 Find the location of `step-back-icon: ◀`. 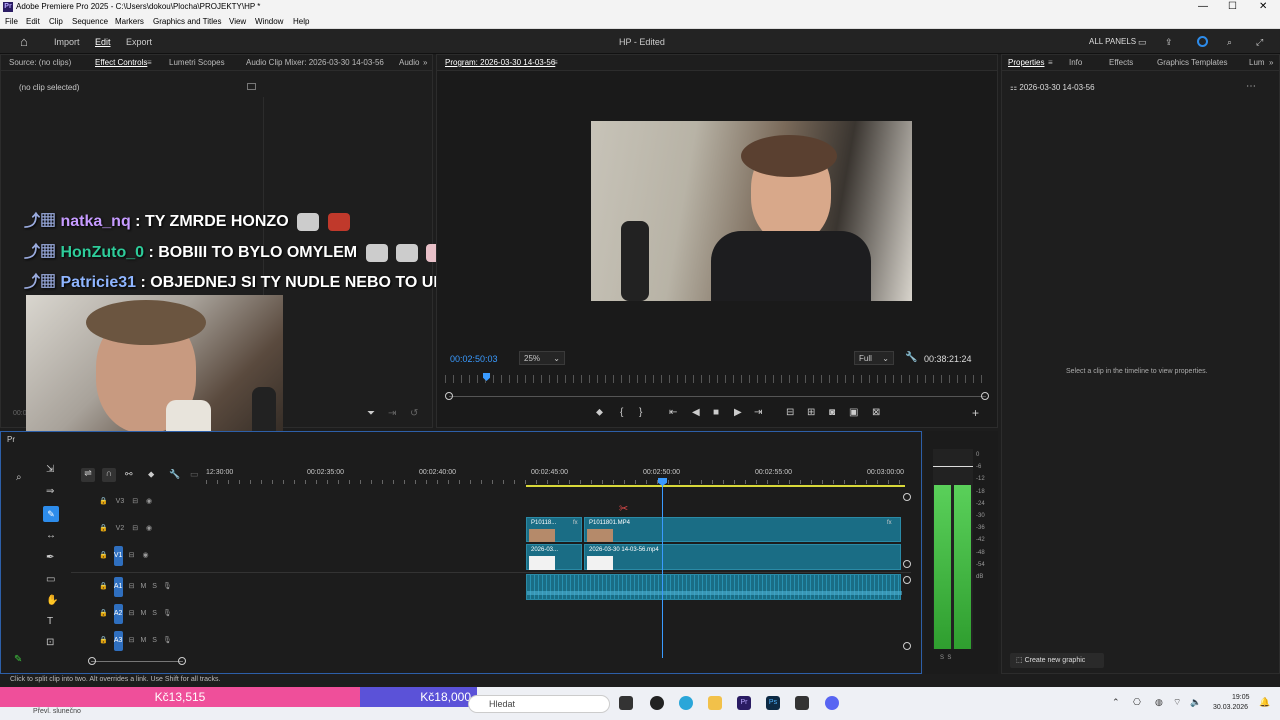

step-back-icon: ◀ is located at coordinates (696, 412).